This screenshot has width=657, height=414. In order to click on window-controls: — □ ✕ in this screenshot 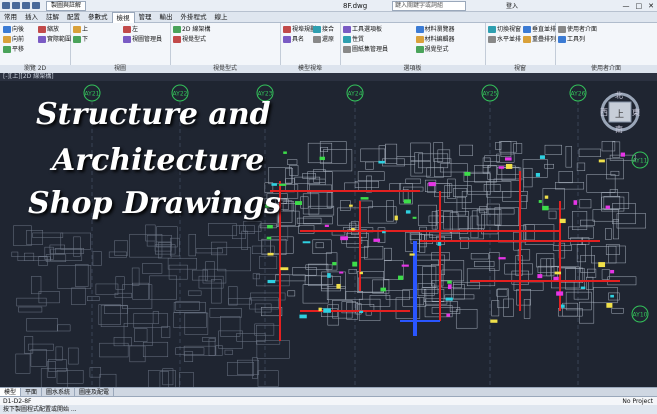, I will do `click(639, 6)`.